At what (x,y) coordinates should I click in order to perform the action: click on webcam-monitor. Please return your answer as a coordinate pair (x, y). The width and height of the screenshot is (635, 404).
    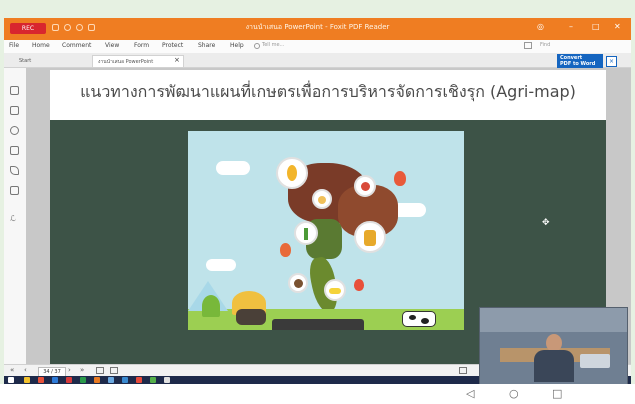
    Looking at the image, I should click on (595, 361).